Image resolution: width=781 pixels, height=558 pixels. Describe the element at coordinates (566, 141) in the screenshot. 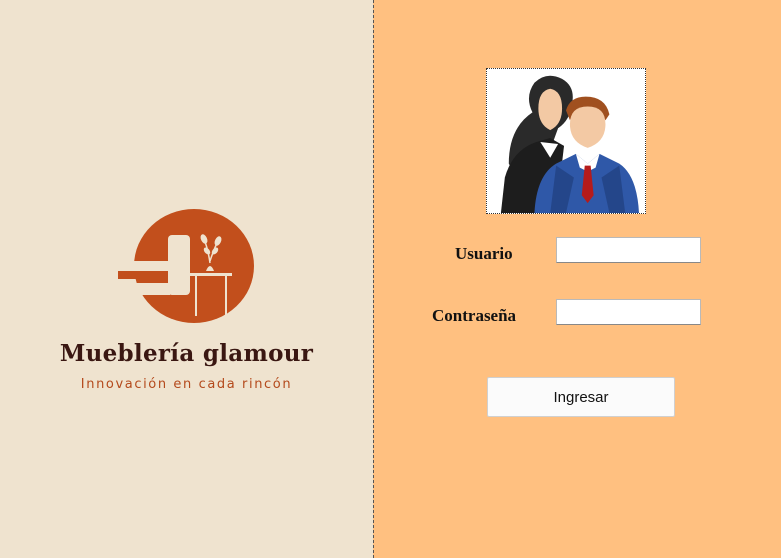

I see `users-avatar-icon` at that location.